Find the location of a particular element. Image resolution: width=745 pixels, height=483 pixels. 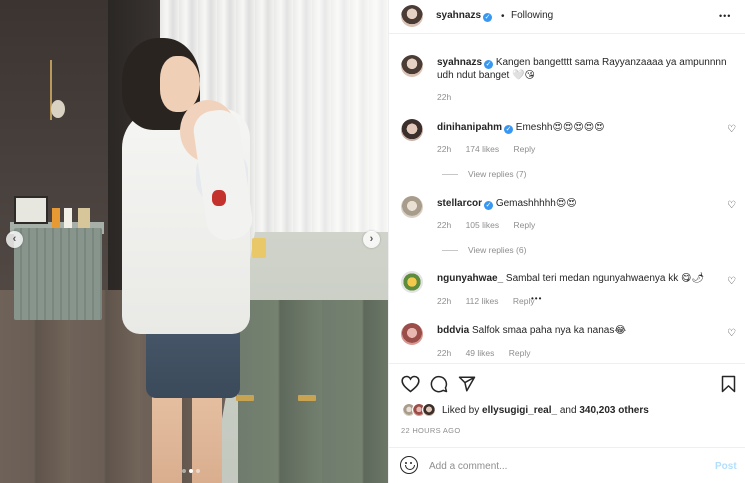

comment: stellarcor ✓ Gemashhhhh😍😍 is located at coordinates (577, 203).